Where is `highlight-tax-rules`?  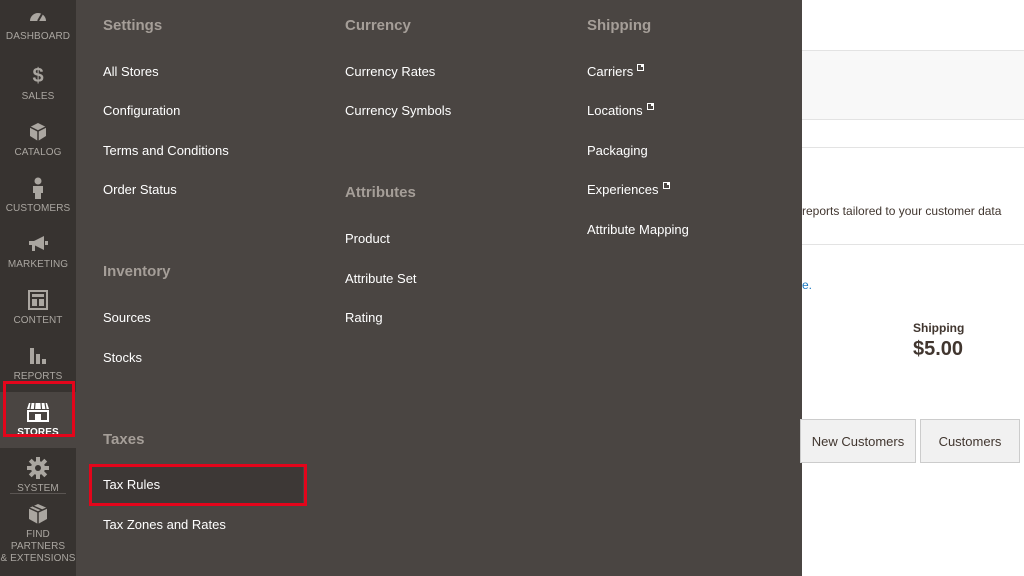
highlight-tax-rules is located at coordinates (198, 485).